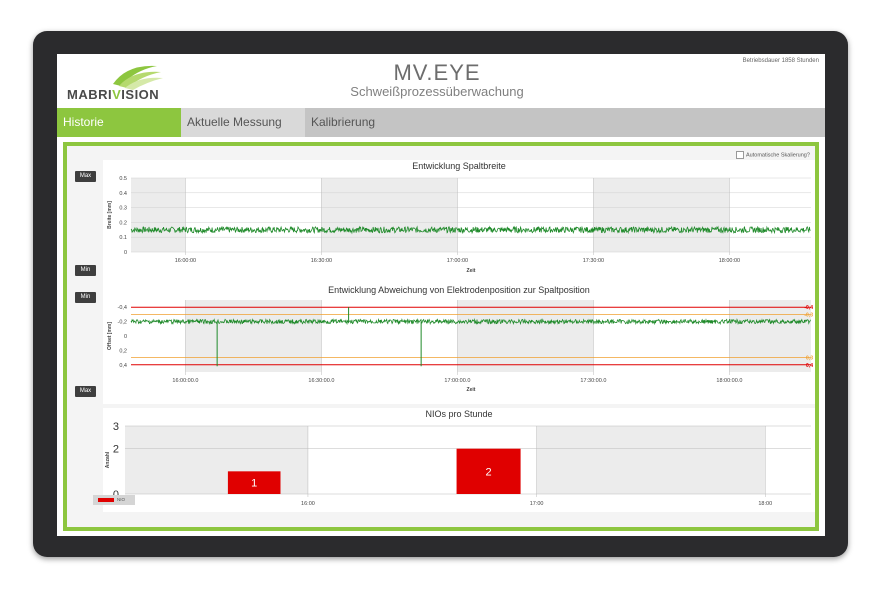 The height and width of the screenshot is (593, 891). What do you see at coordinates (765, 504) in the screenshot?
I see `chart3-xtick: 18:00` at bounding box center [765, 504].